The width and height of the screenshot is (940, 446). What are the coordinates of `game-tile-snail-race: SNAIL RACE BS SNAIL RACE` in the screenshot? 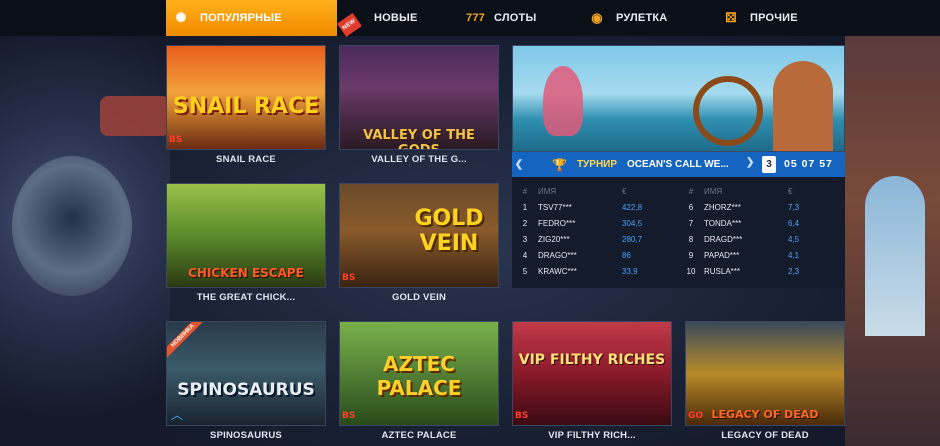 It's located at (246, 105).